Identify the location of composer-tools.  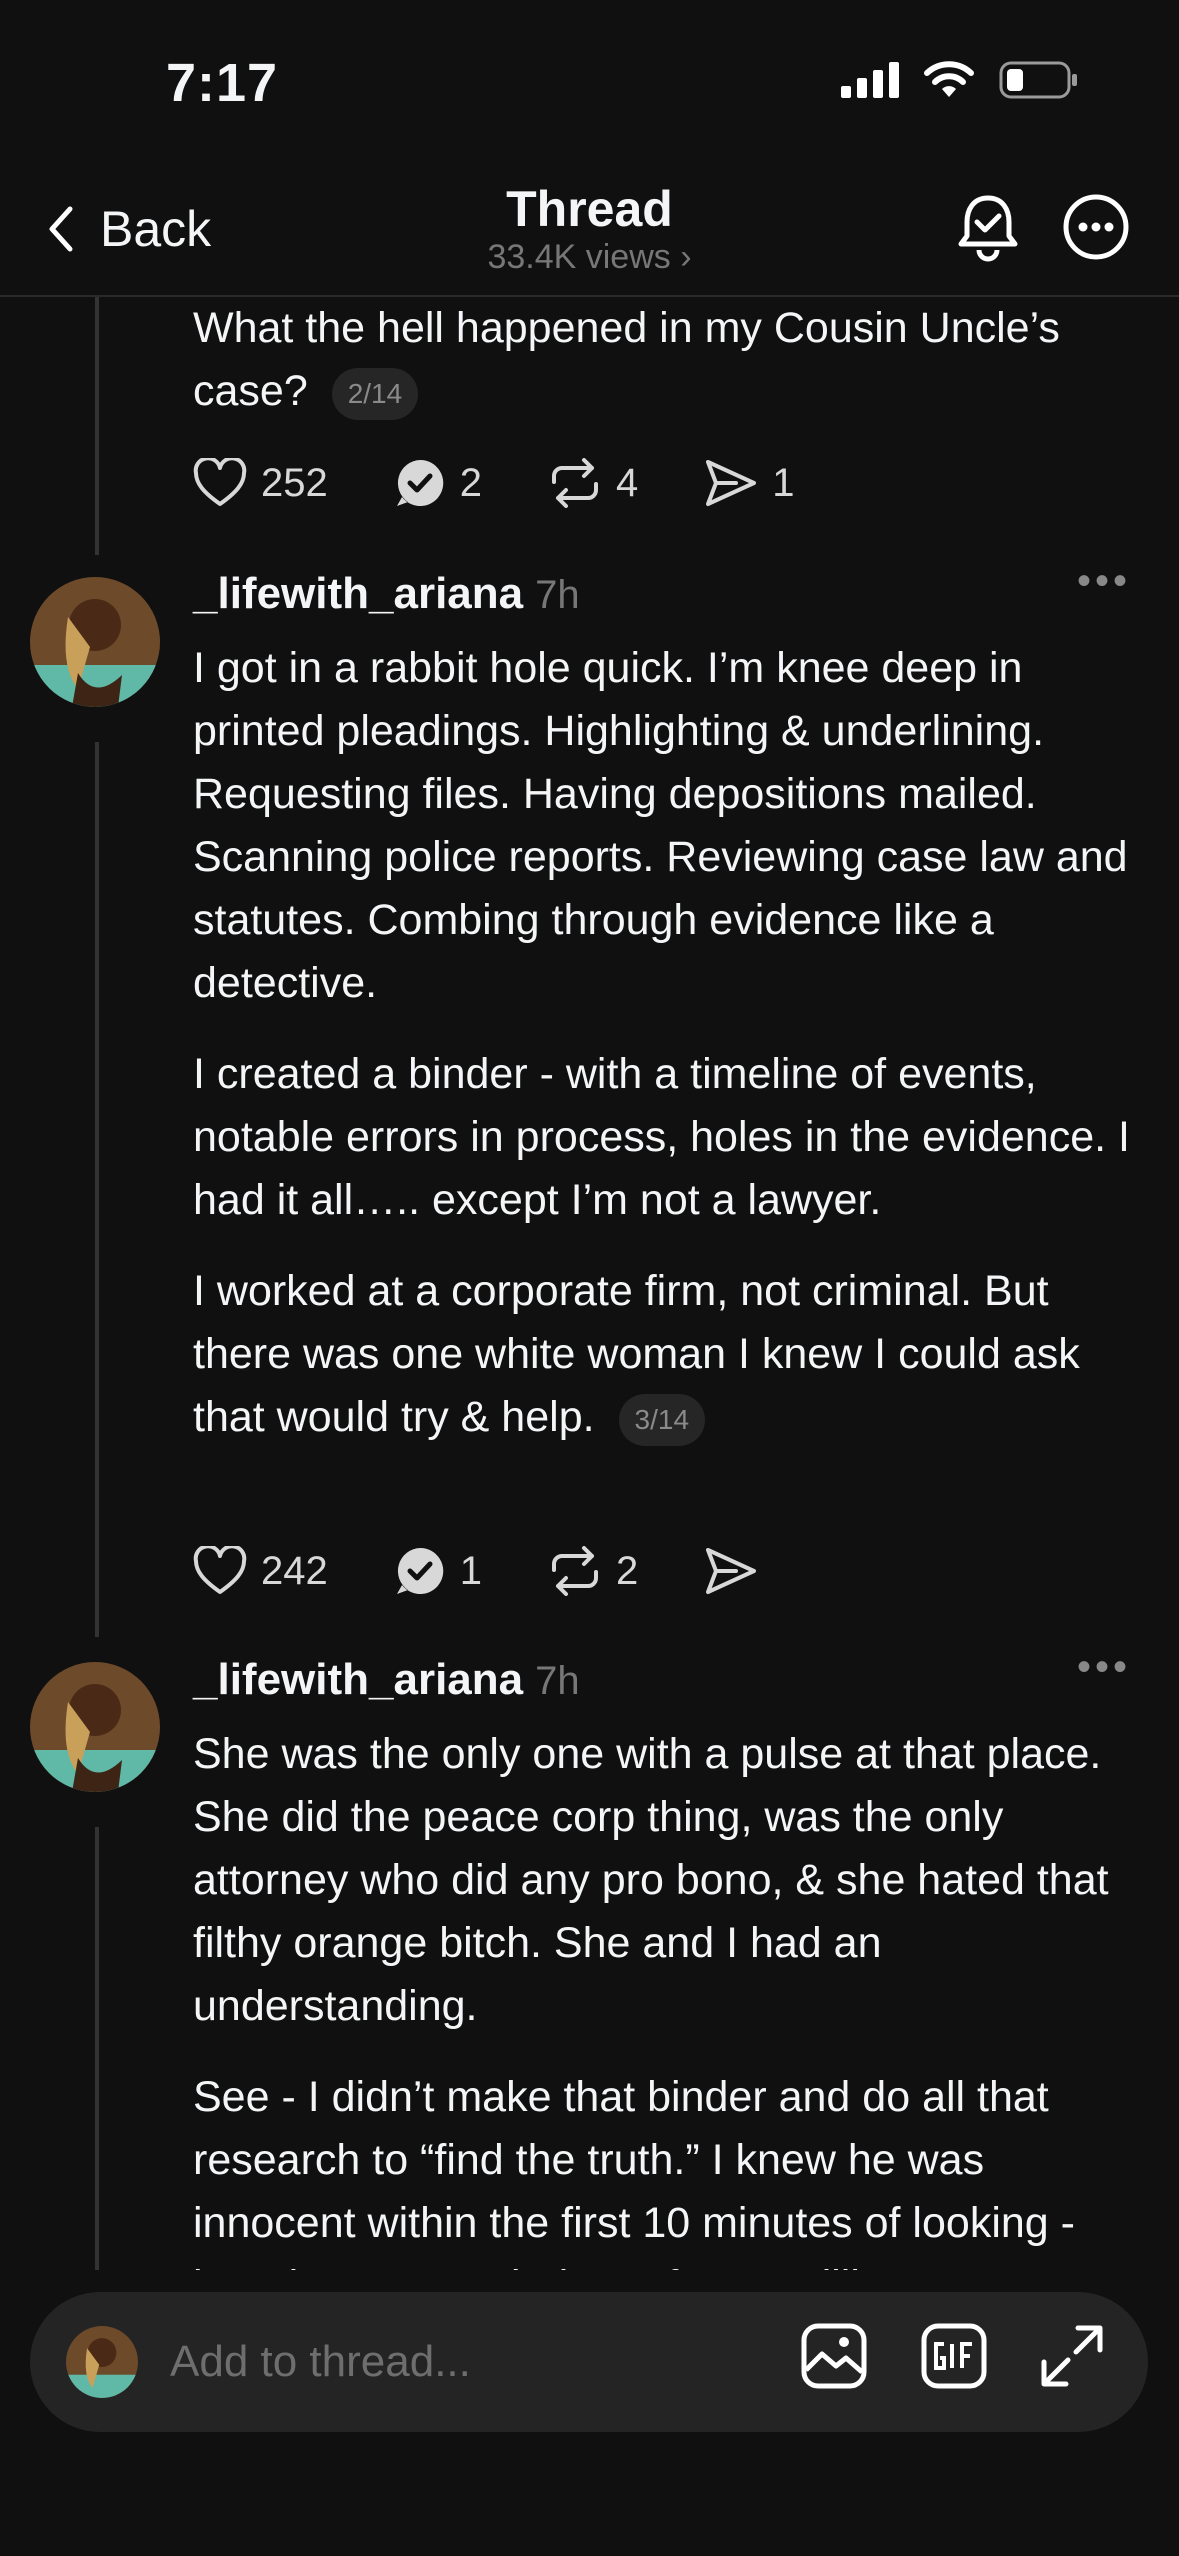
(952, 2356).